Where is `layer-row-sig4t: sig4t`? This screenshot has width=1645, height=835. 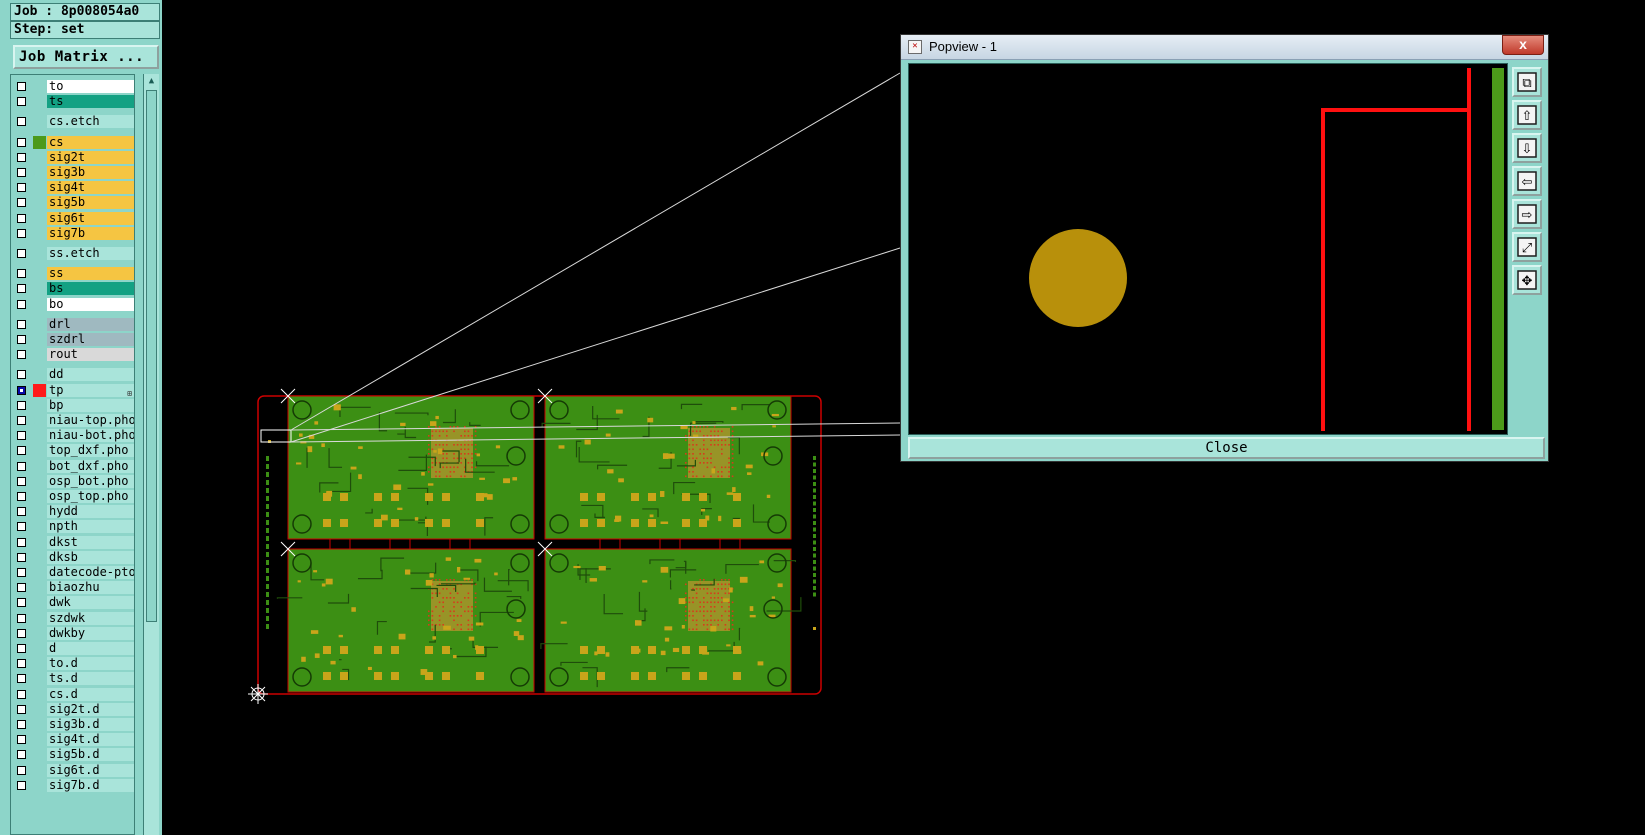 layer-row-sig4t: sig4t is located at coordinates (72, 187).